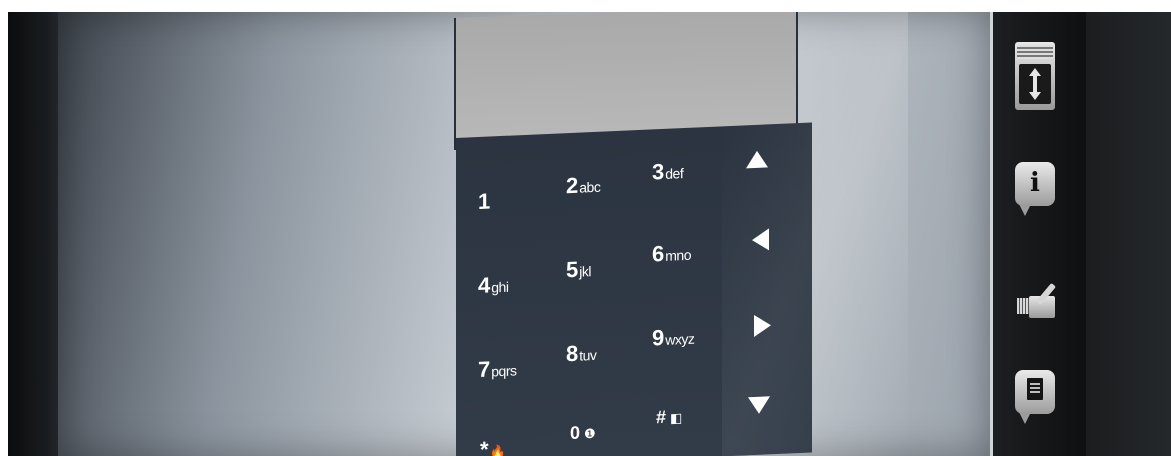 The height and width of the screenshot is (456, 1171). Describe the element at coordinates (582, 433) in the screenshot. I see `key-0: 0❶` at that location.